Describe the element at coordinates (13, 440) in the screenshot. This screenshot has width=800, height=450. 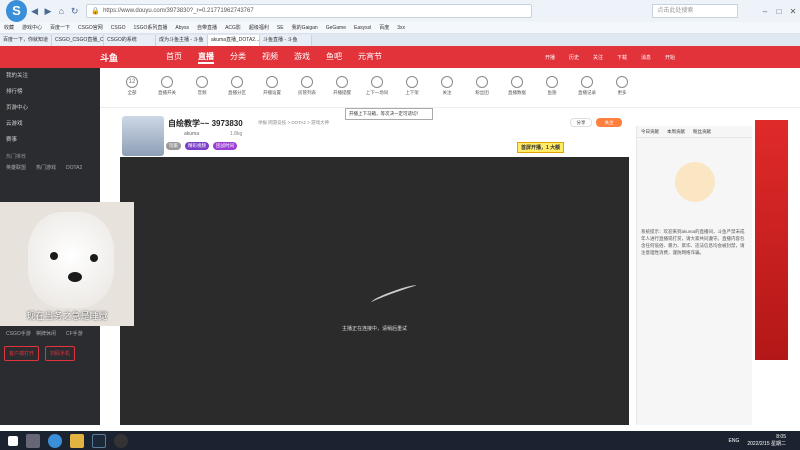
I see `start-icon` at that location.